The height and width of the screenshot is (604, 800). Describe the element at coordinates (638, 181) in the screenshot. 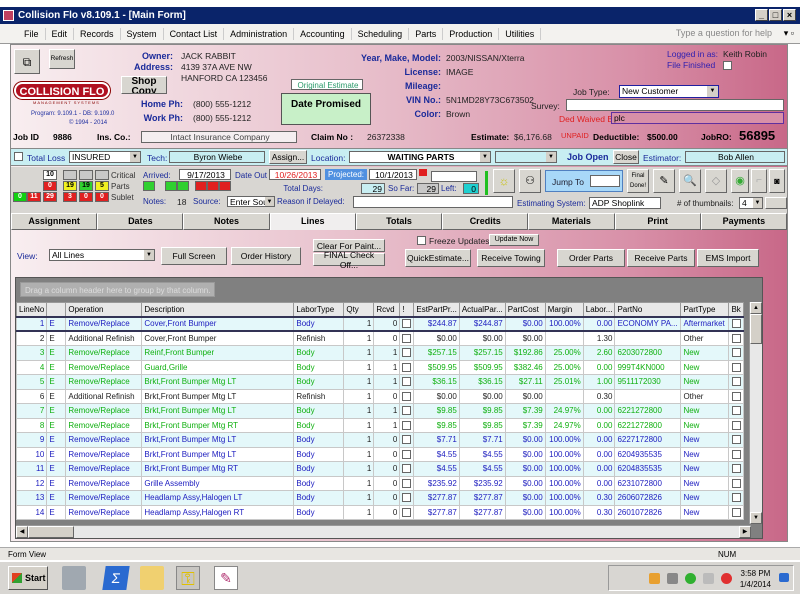

I see `final-done-button: Final Done!` at that location.